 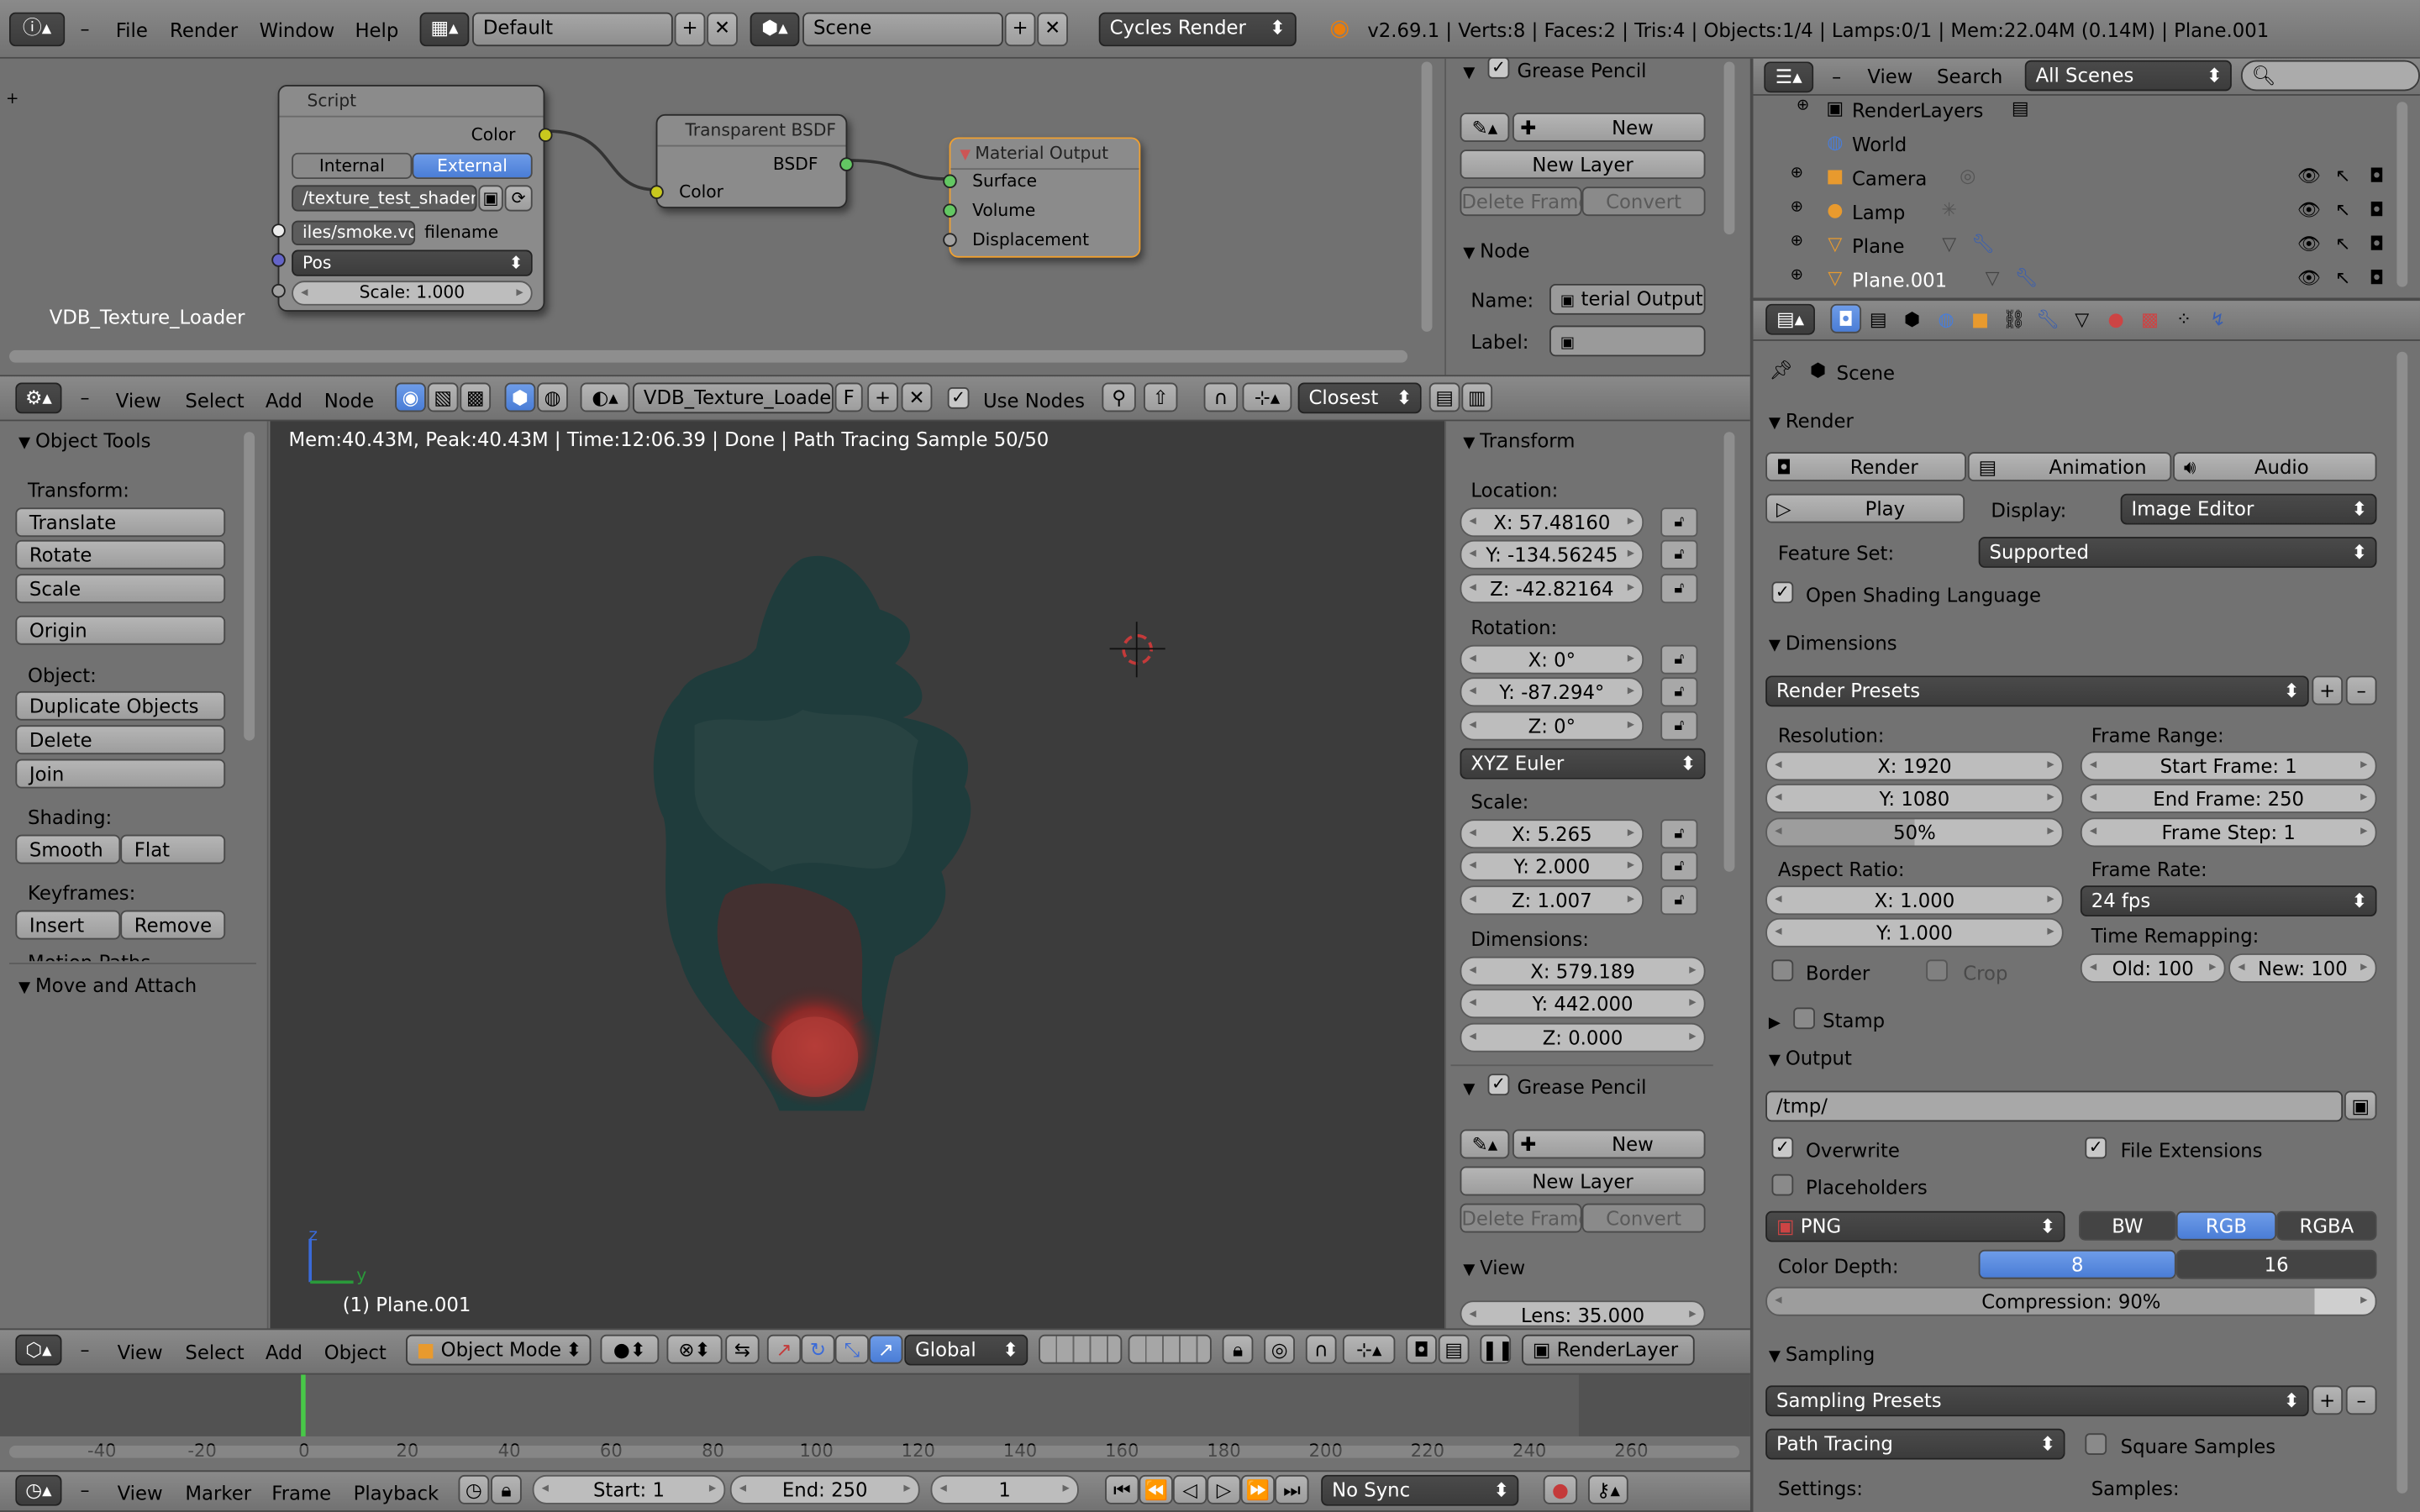 What do you see at coordinates (950, 181) in the screenshot?
I see `surface-socket` at bounding box center [950, 181].